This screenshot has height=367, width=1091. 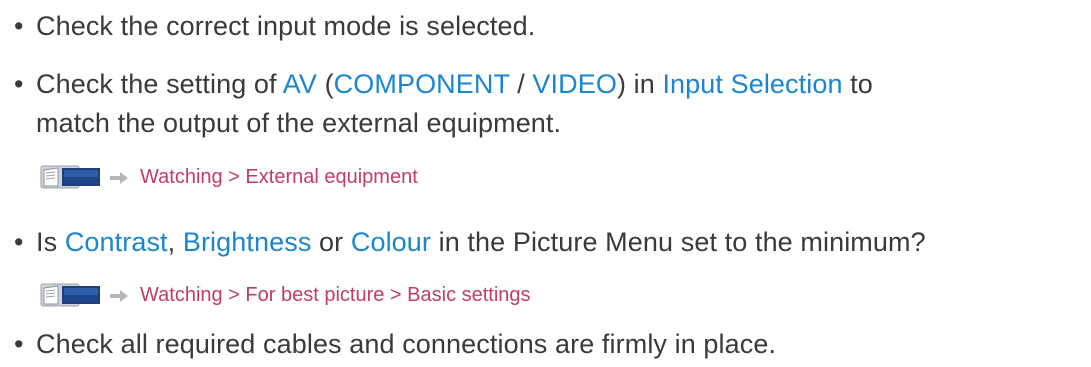 What do you see at coordinates (159, 84) in the screenshot?
I see `item-text: Check the setting of` at bounding box center [159, 84].